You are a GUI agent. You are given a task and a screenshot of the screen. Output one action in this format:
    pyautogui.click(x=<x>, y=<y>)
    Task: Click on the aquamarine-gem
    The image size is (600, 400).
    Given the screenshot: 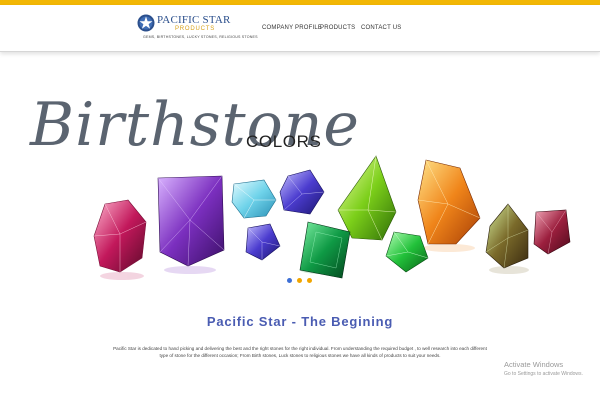 What is the action you would take?
    pyautogui.click(x=254, y=199)
    